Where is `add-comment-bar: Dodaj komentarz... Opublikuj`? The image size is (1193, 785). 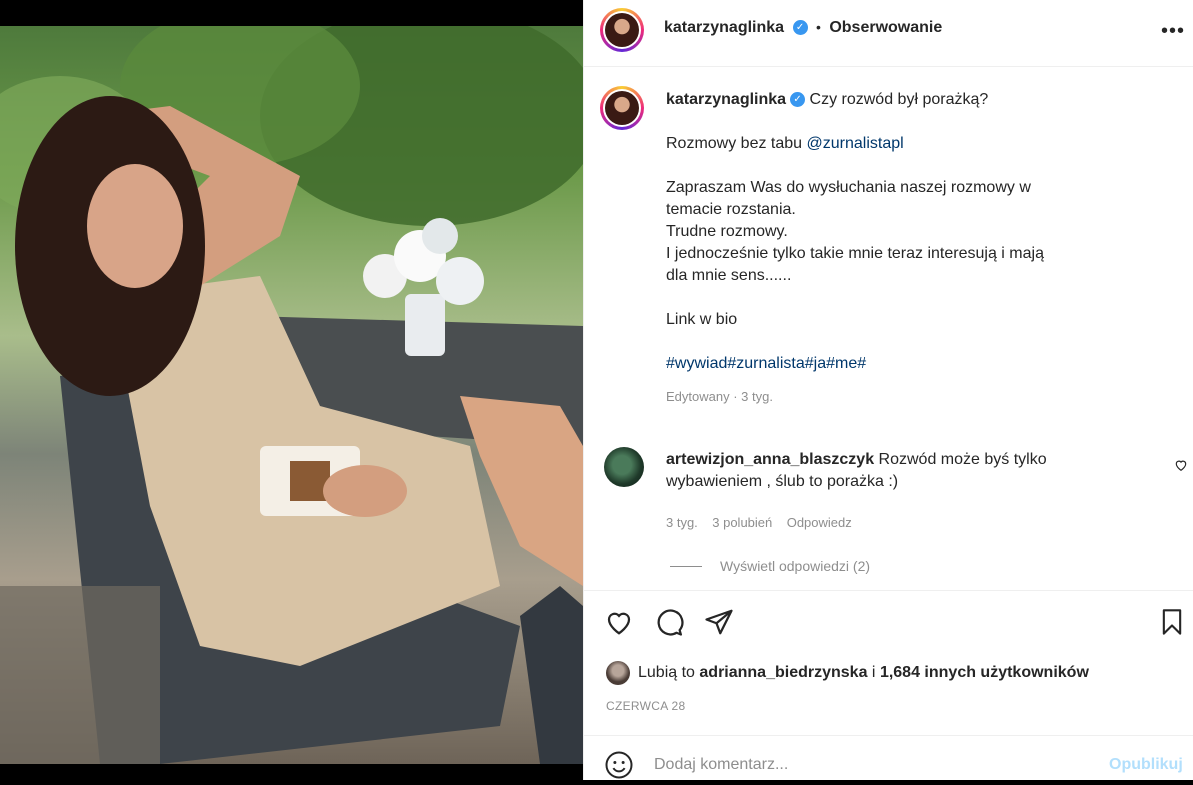 add-comment-bar: Dodaj komentarz... Opublikuj is located at coordinates (888, 758).